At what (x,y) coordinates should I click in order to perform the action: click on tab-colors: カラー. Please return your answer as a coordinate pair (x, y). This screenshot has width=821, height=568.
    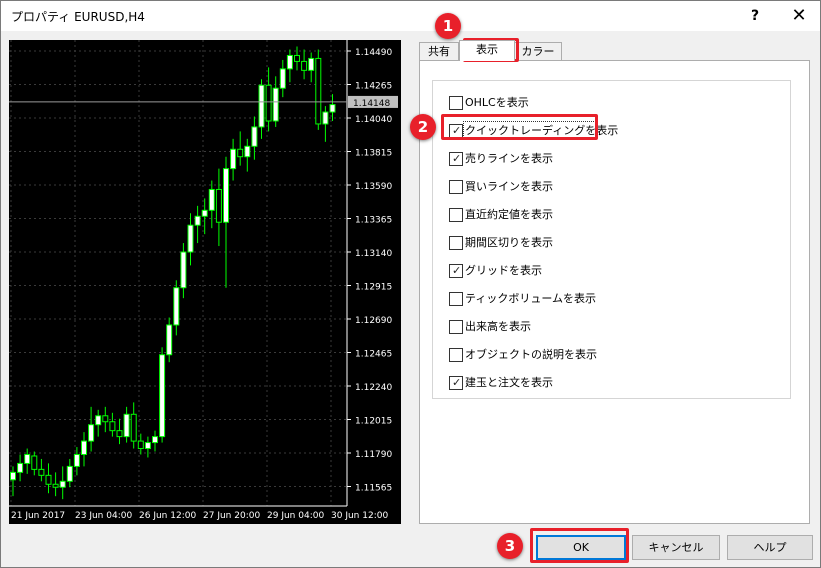
    Looking at the image, I should click on (538, 51).